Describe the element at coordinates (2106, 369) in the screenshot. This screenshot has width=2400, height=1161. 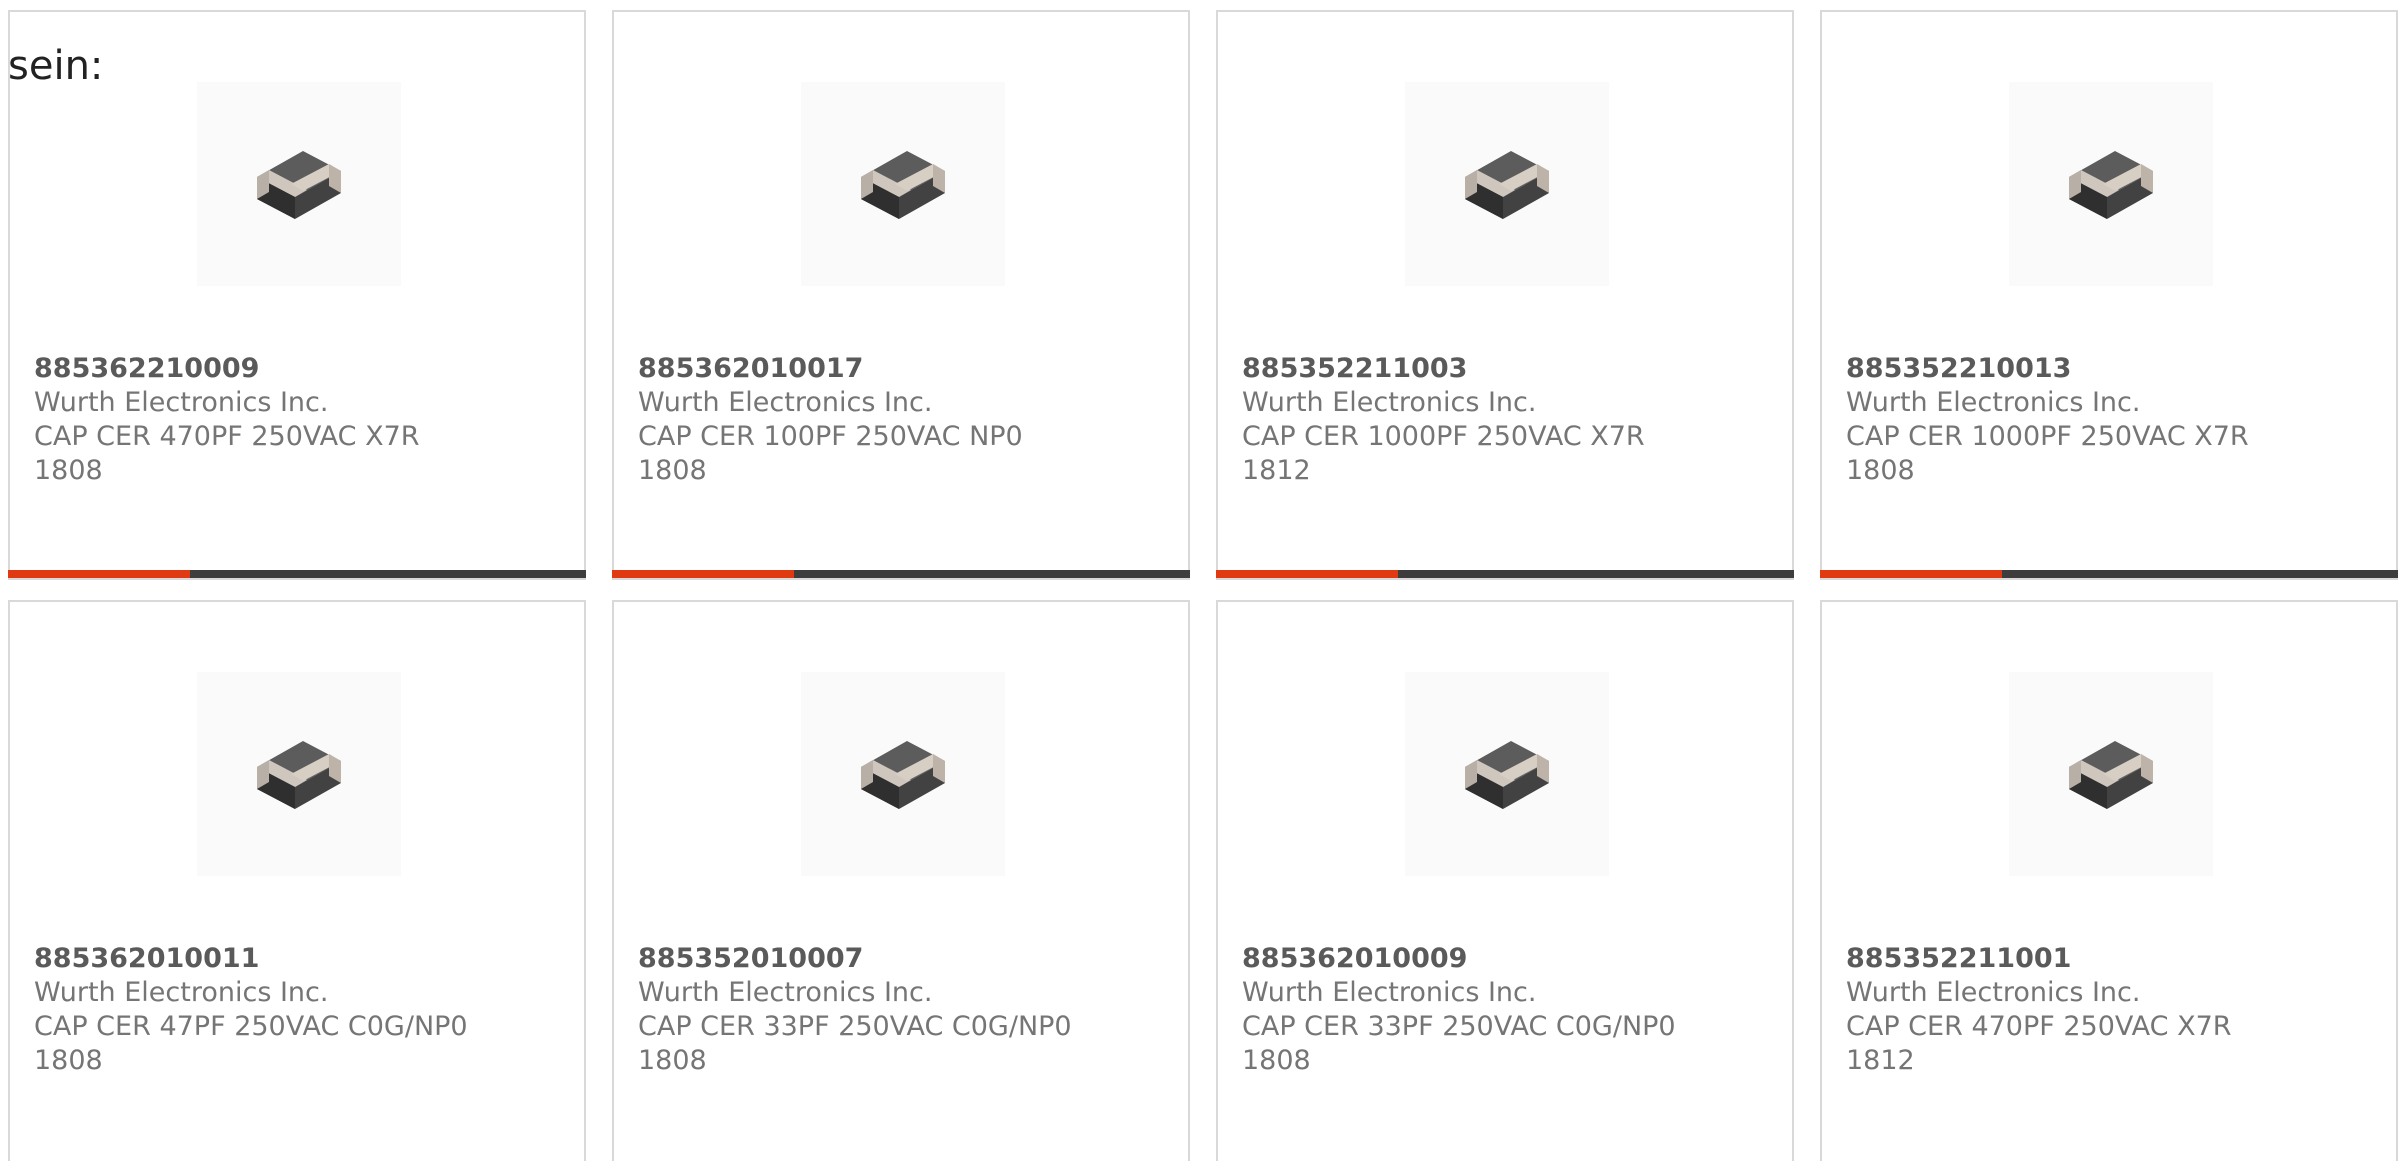
I see `part-number-link: 885352210013` at that location.